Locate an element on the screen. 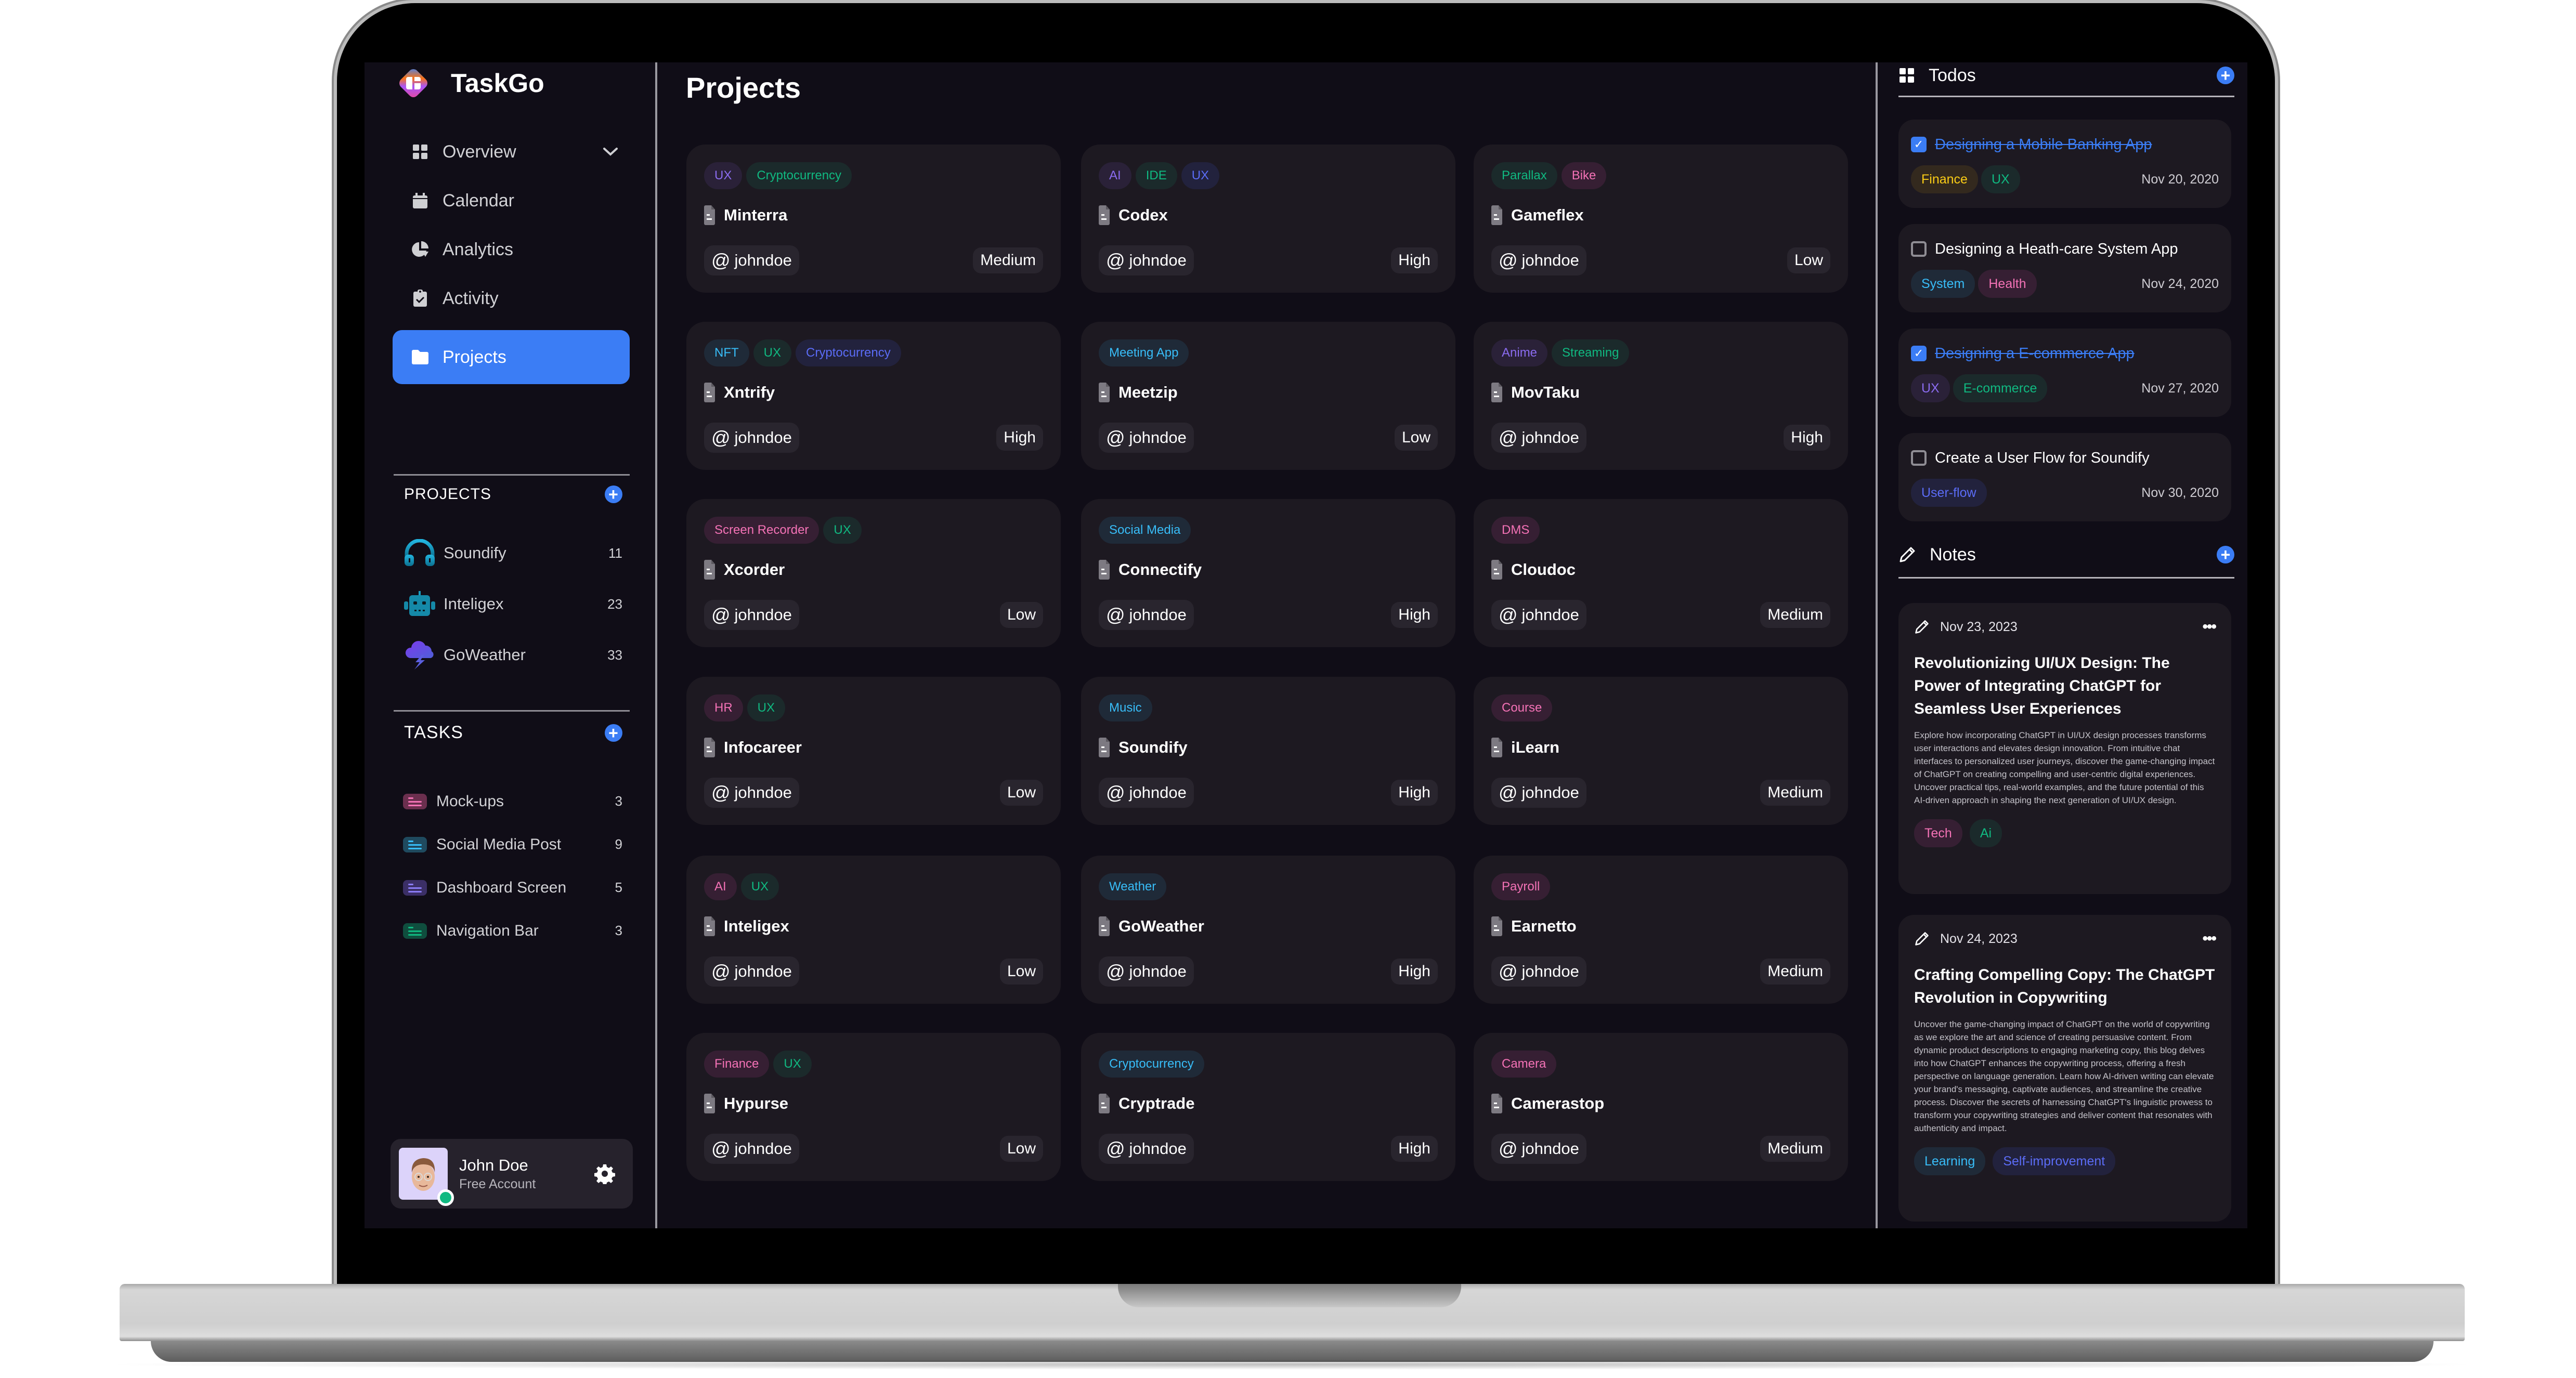  project-card: Cryptocurrency Cryptrade @ johndoe High is located at coordinates (1268, 1107).